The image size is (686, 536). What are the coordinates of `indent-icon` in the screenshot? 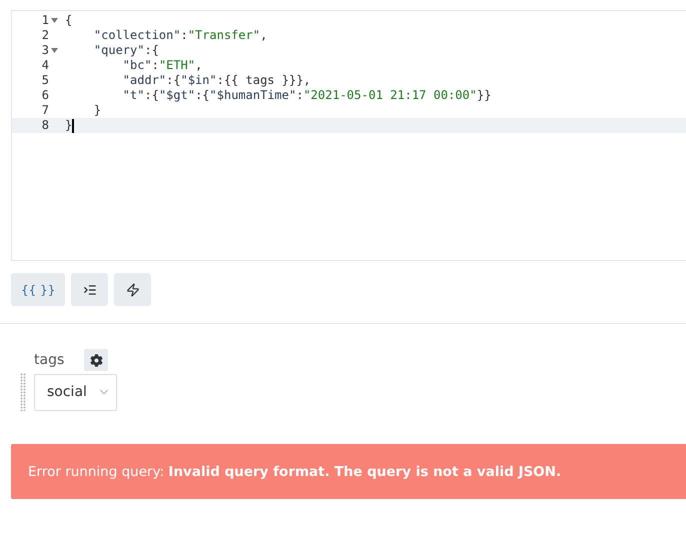 It's located at (89, 289).